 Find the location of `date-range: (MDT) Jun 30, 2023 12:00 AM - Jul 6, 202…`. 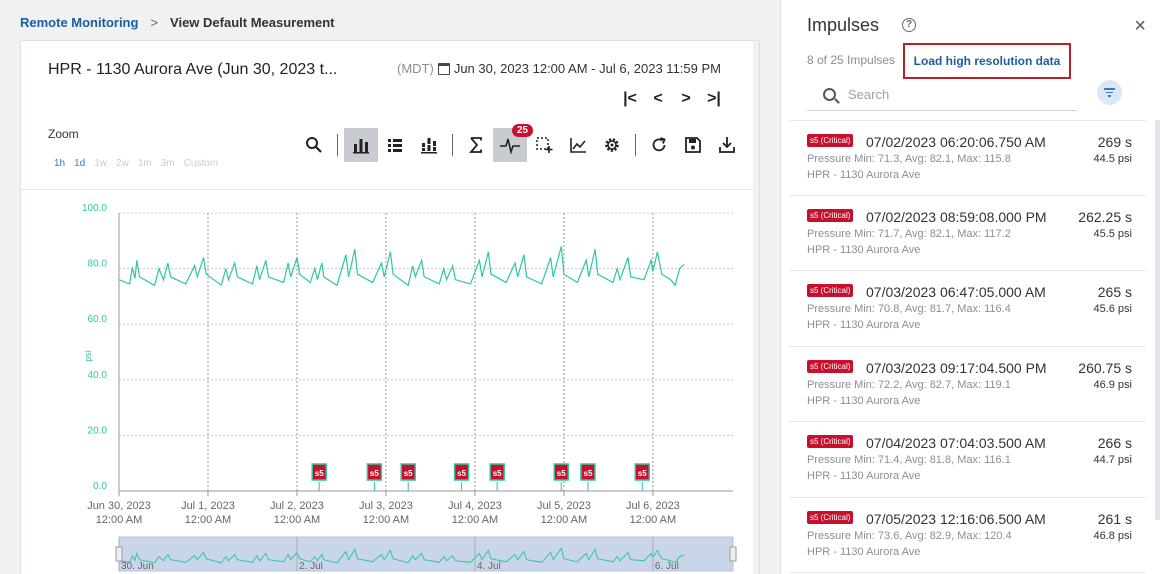

date-range: (MDT) Jun 30, 2023 12:00 AM - Jul 6, 202… is located at coordinates (559, 68).